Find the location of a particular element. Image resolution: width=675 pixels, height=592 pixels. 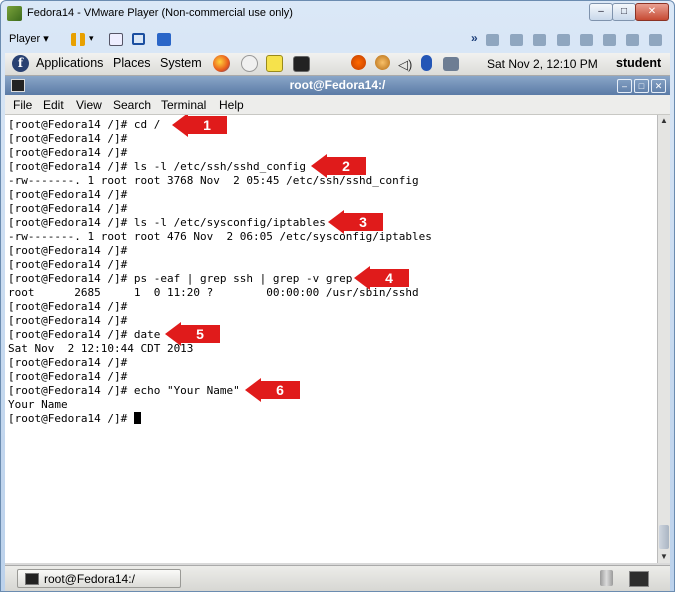

usb-icon is located at coordinates (609, 40).